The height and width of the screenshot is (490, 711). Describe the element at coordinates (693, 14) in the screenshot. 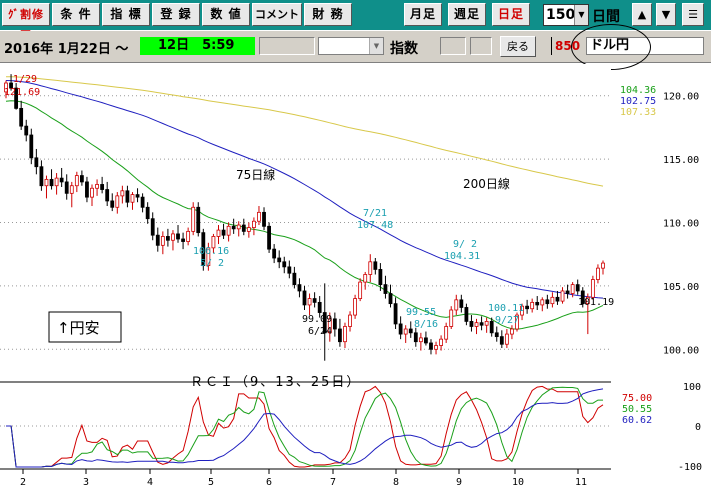

I see `menu-icon: ☰` at that location.